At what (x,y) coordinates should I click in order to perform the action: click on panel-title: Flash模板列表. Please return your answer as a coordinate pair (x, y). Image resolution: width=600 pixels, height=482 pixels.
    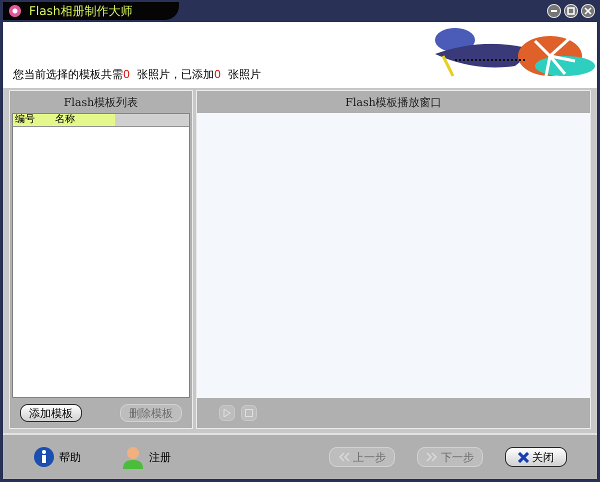
    Looking at the image, I should click on (101, 102).